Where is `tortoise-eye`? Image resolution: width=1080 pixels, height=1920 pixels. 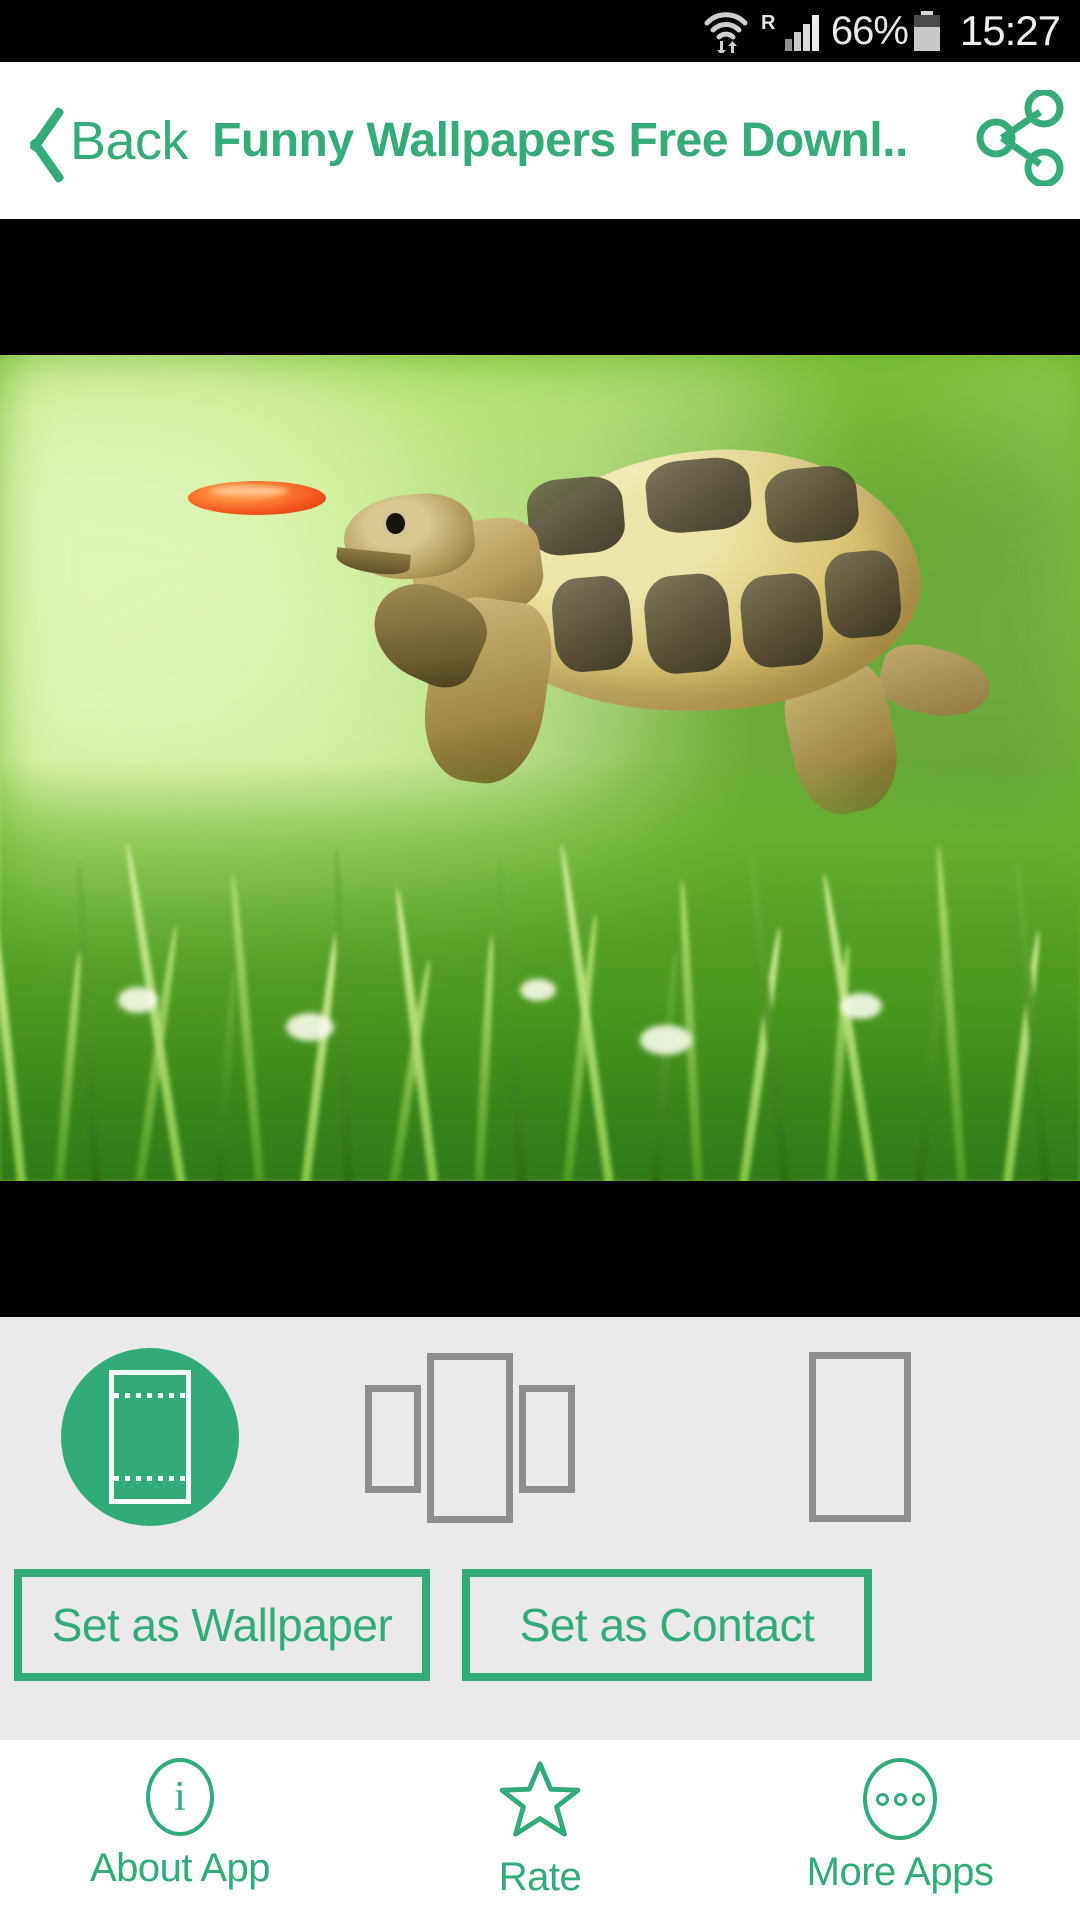 tortoise-eye is located at coordinates (395, 523).